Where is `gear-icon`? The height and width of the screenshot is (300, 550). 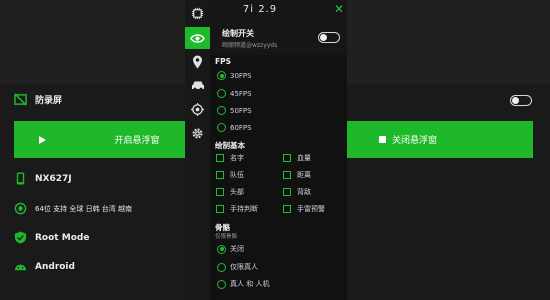
gear-icon is located at coordinates (197, 133).